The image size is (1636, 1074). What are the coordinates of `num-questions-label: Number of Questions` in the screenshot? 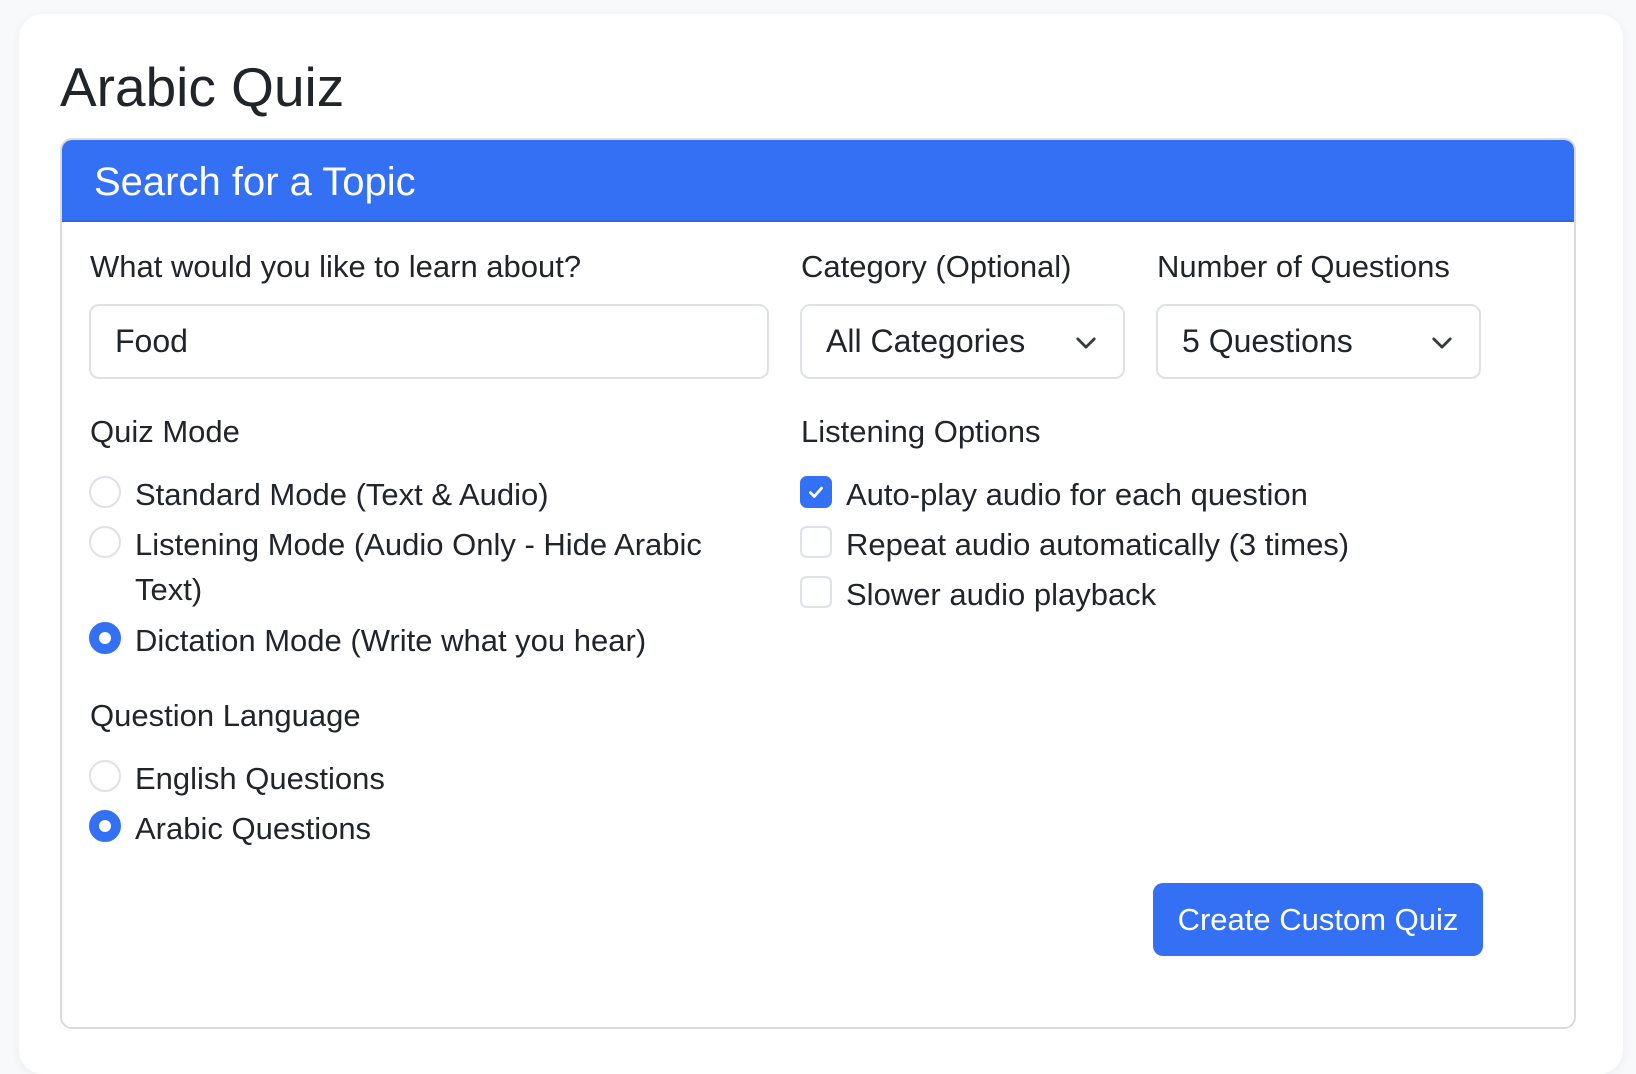 It's located at (1303, 266).